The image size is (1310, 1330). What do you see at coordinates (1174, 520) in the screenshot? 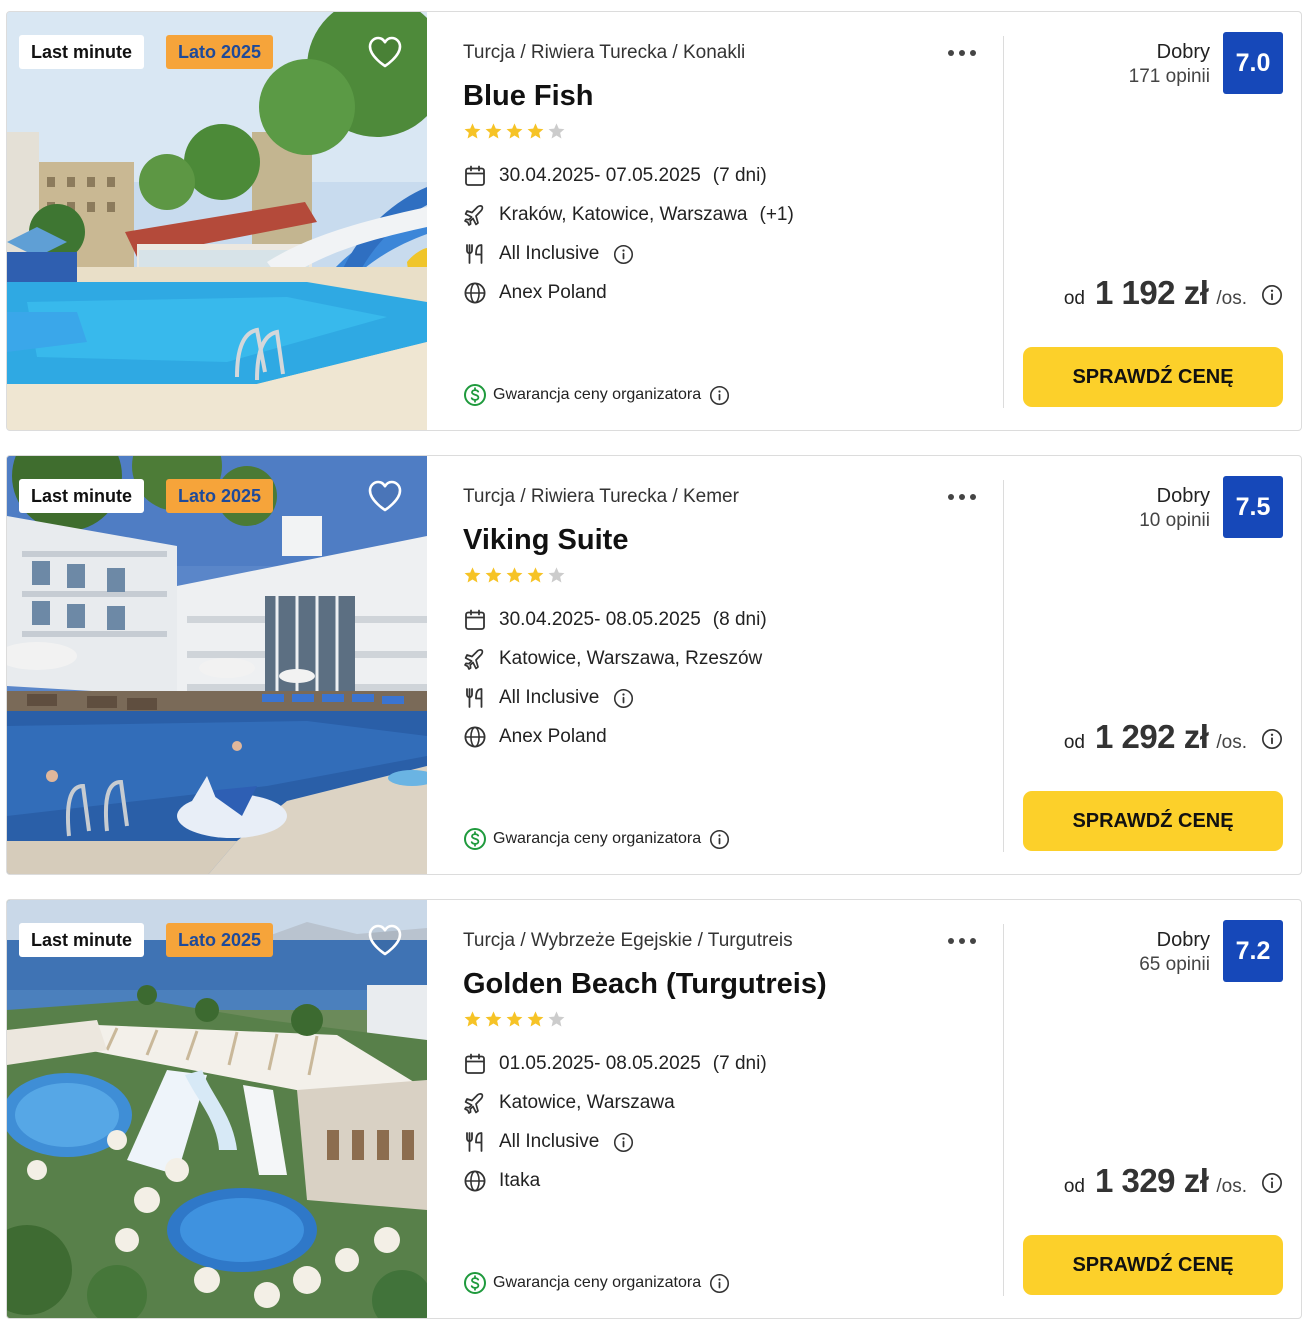
I see `review-count: 10 opinii` at bounding box center [1174, 520].